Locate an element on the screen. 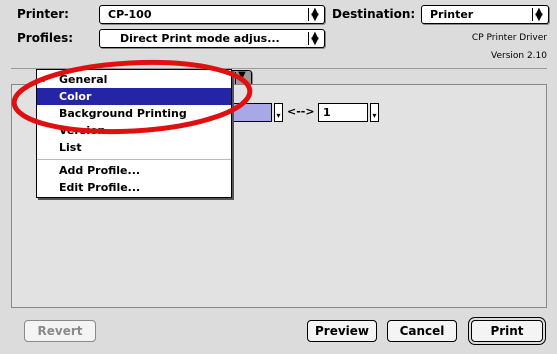  menu-item-version: Version is located at coordinates (134, 130).